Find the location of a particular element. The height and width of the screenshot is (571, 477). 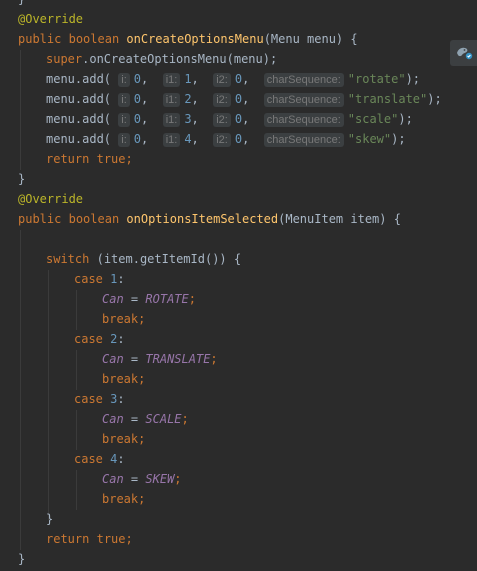

code-line: Can = TRANSLATE; is located at coordinates (160, 359).